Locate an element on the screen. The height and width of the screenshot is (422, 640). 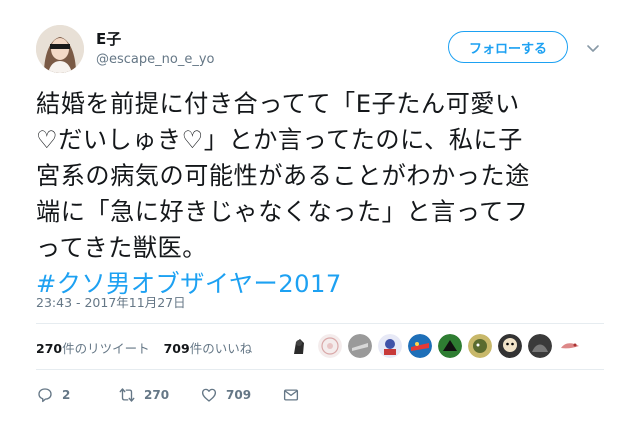
retweet-button: 270 is located at coordinates (159, 395).